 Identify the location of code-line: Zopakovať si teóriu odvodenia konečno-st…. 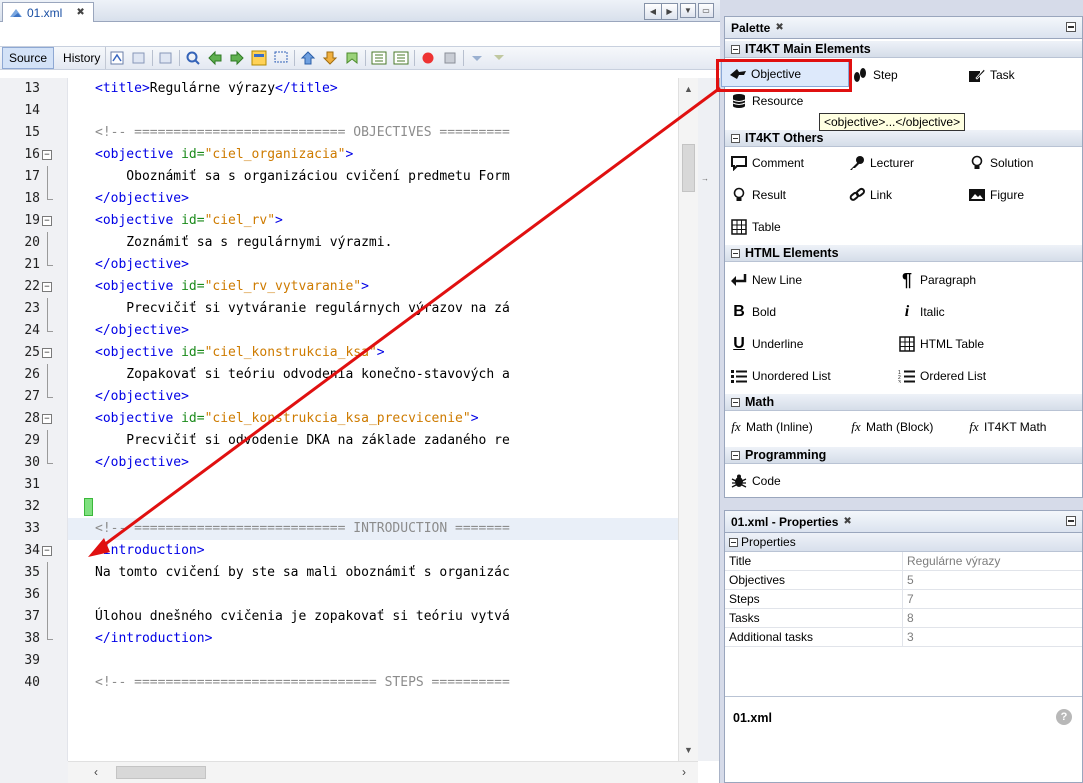
(302, 375).